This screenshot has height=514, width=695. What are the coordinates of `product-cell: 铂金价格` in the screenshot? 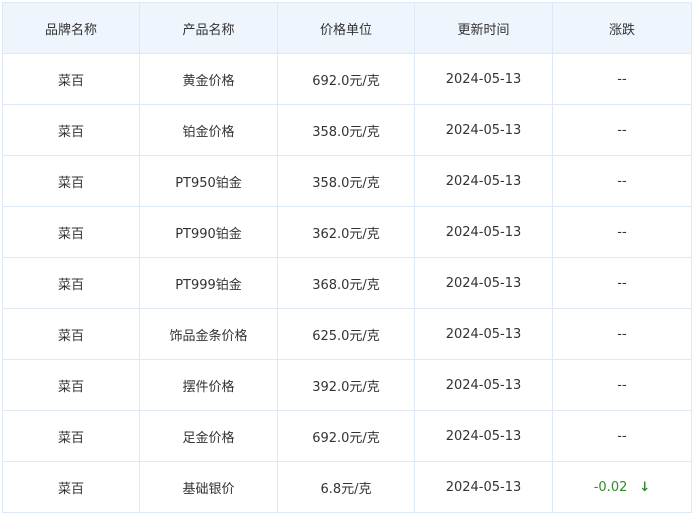 It's located at (208, 130).